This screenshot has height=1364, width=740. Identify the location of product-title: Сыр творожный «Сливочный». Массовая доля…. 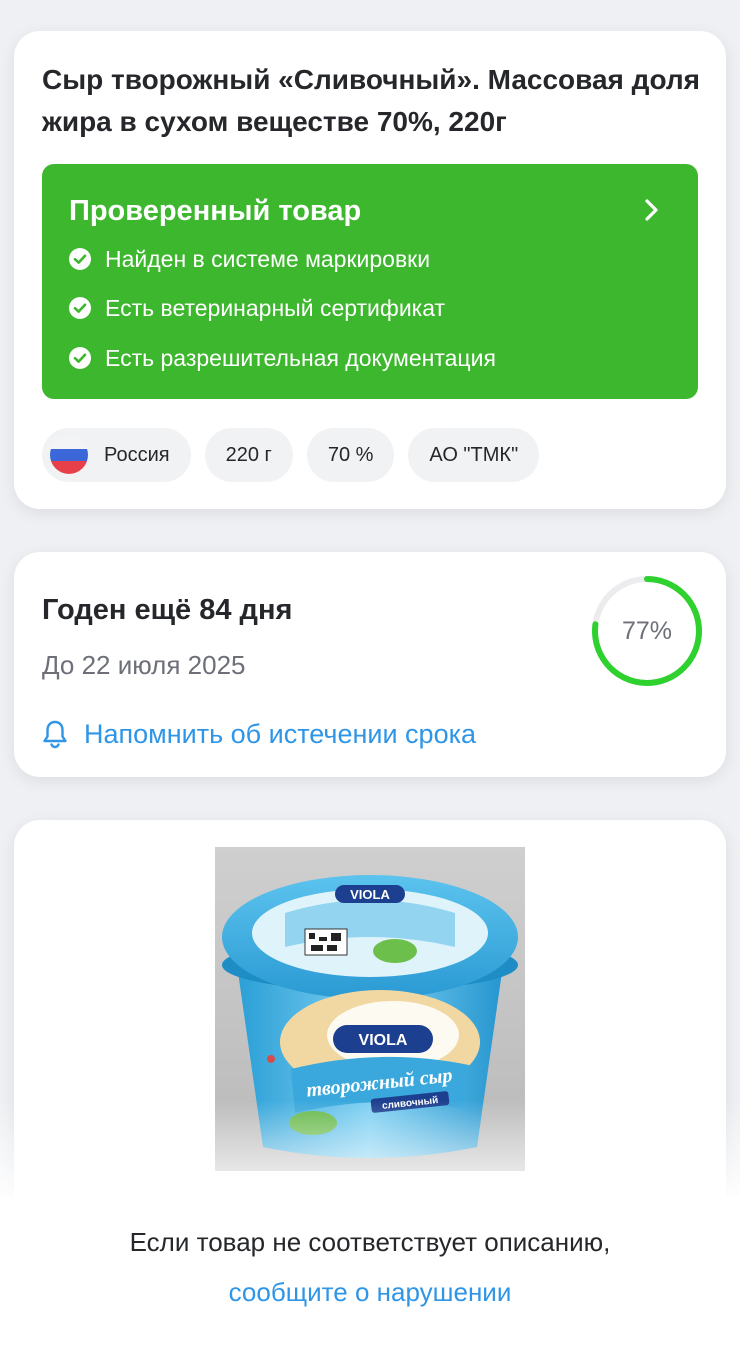
(371, 100).